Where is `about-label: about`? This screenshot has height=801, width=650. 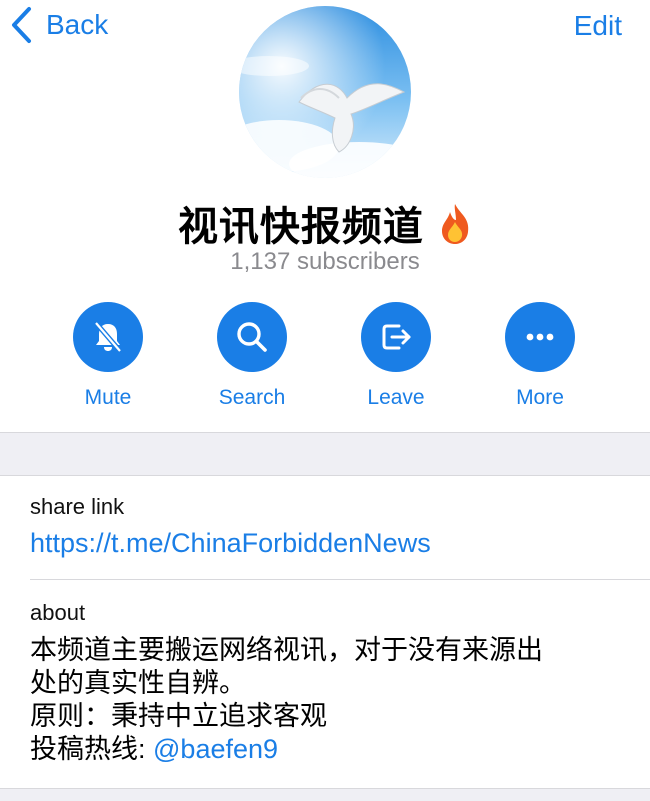
about-label: about is located at coordinates (58, 612).